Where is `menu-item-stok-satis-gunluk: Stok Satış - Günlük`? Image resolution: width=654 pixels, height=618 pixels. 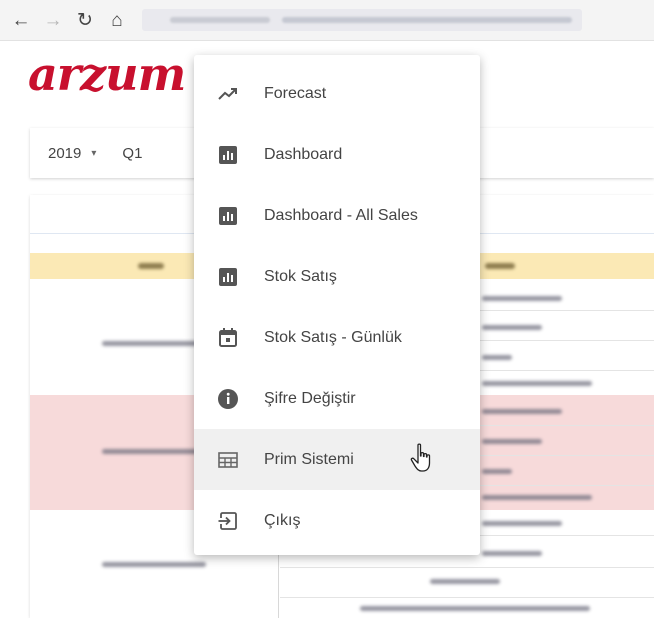 menu-item-stok-satis-gunluk: Stok Satış - Günlük is located at coordinates (337, 337).